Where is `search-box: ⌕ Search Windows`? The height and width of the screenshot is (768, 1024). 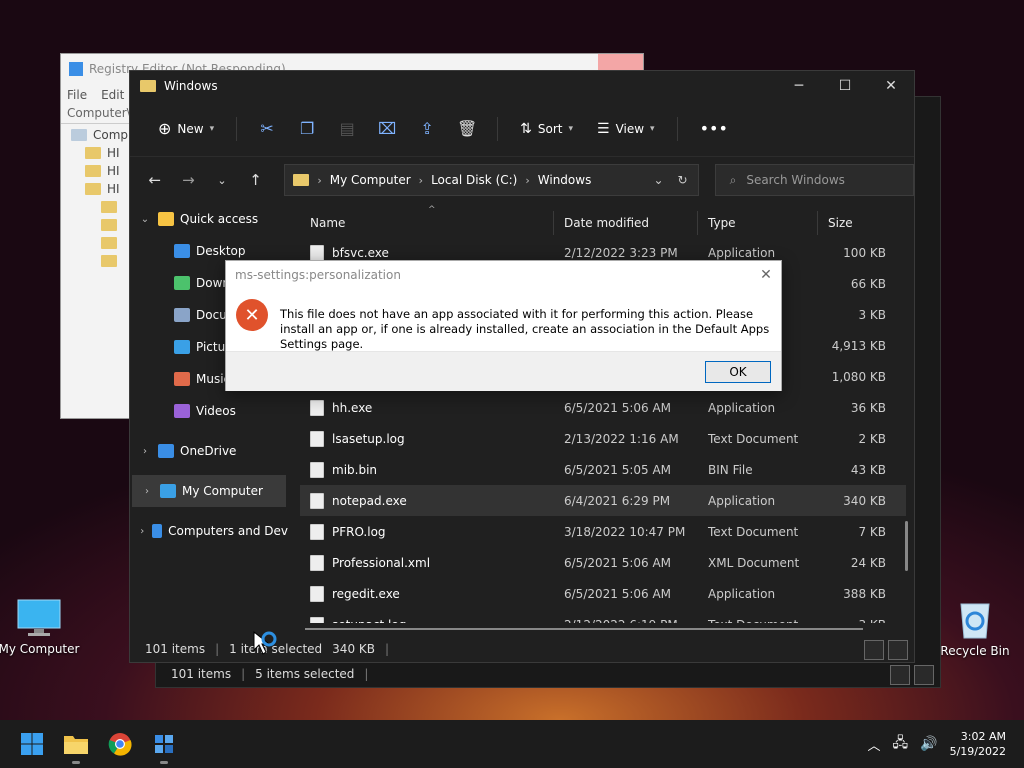
search-box: ⌕ Search Windows is located at coordinates (814, 180).